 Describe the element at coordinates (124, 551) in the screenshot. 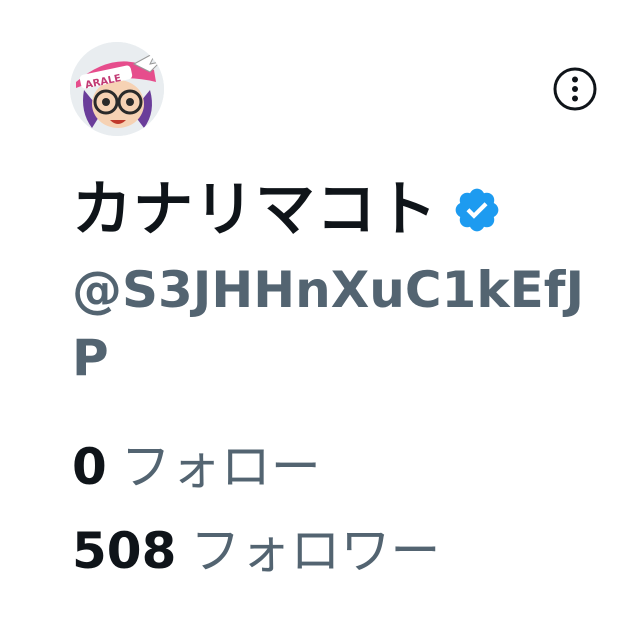

I see `followers-count: 508` at that location.